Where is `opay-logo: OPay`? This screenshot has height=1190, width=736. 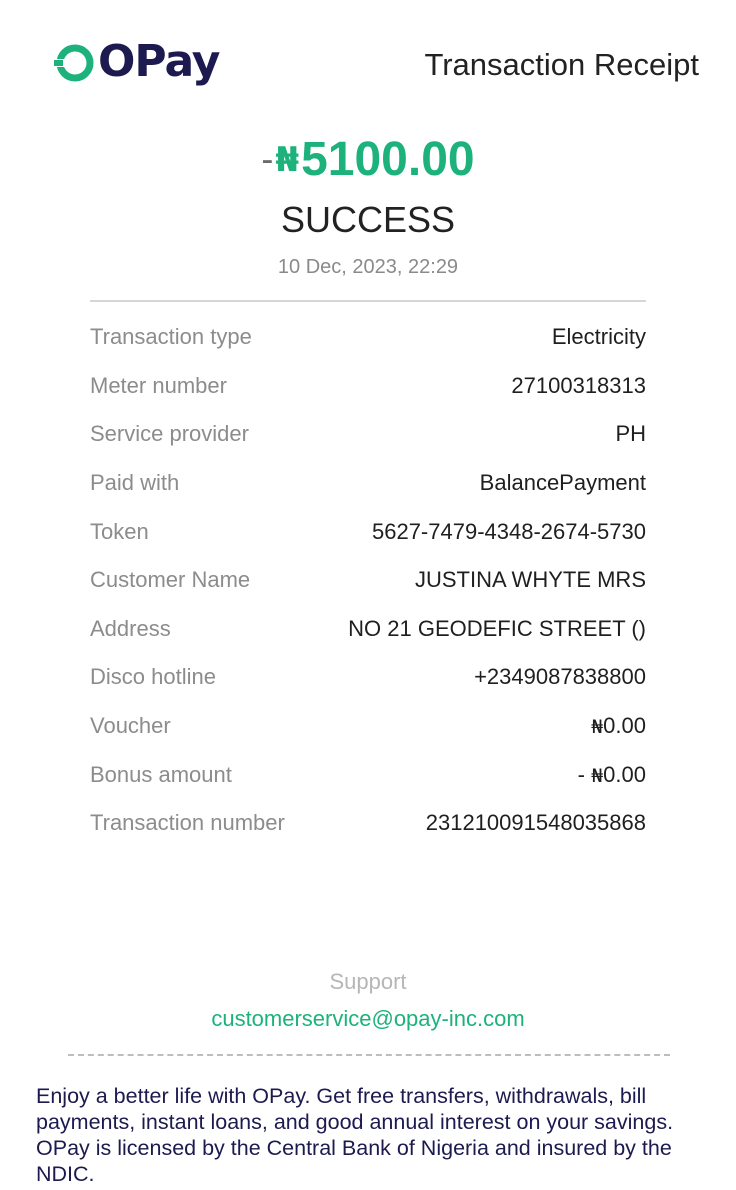
opay-logo: OPay is located at coordinates (137, 63).